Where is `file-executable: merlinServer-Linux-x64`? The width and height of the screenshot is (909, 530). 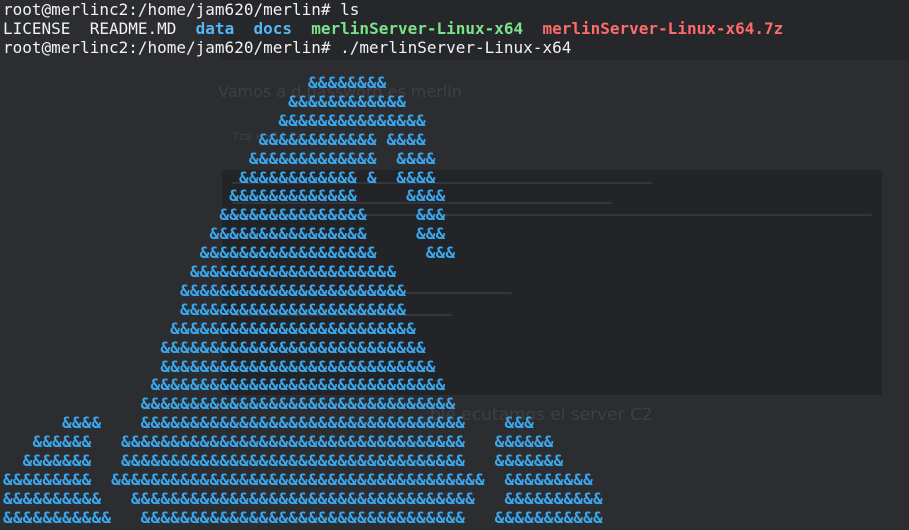
file-executable: merlinServer-Linux-x64 is located at coordinates (417, 28).